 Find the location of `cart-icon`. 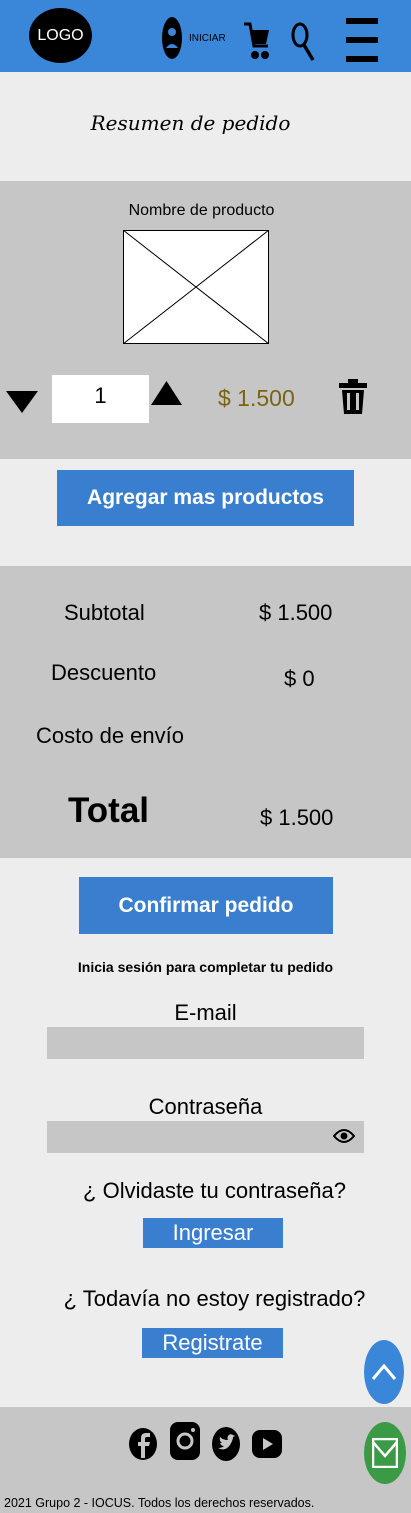

cart-icon is located at coordinates (257, 43).